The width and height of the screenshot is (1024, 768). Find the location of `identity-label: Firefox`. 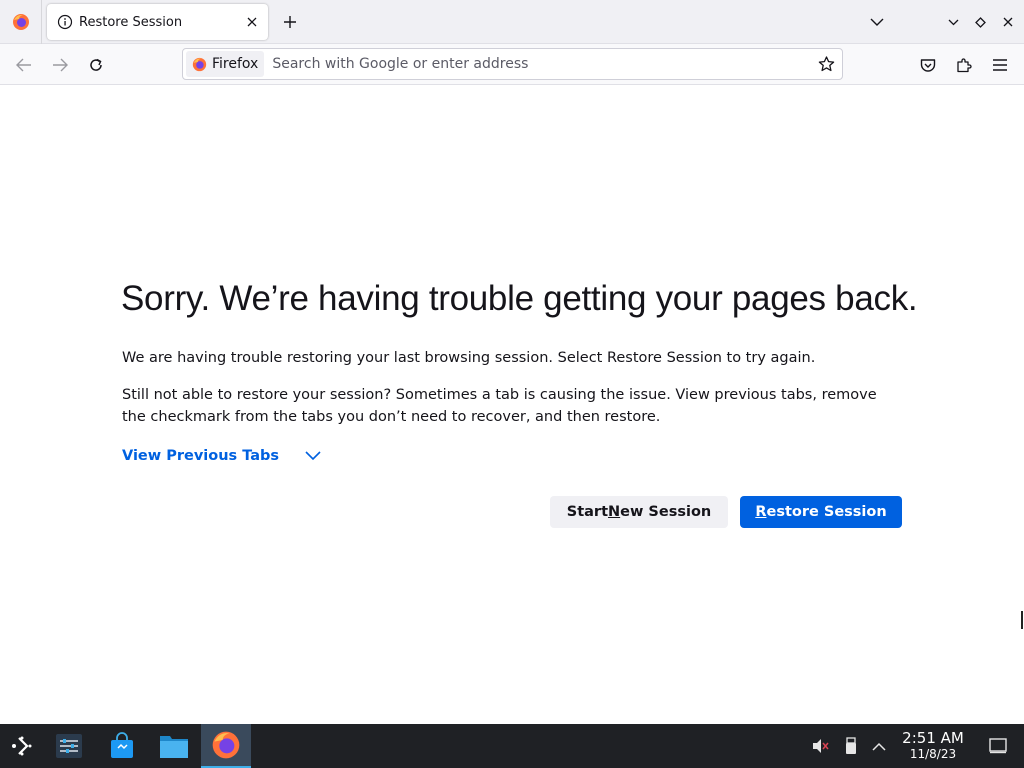

identity-label: Firefox is located at coordinates (235, 64).